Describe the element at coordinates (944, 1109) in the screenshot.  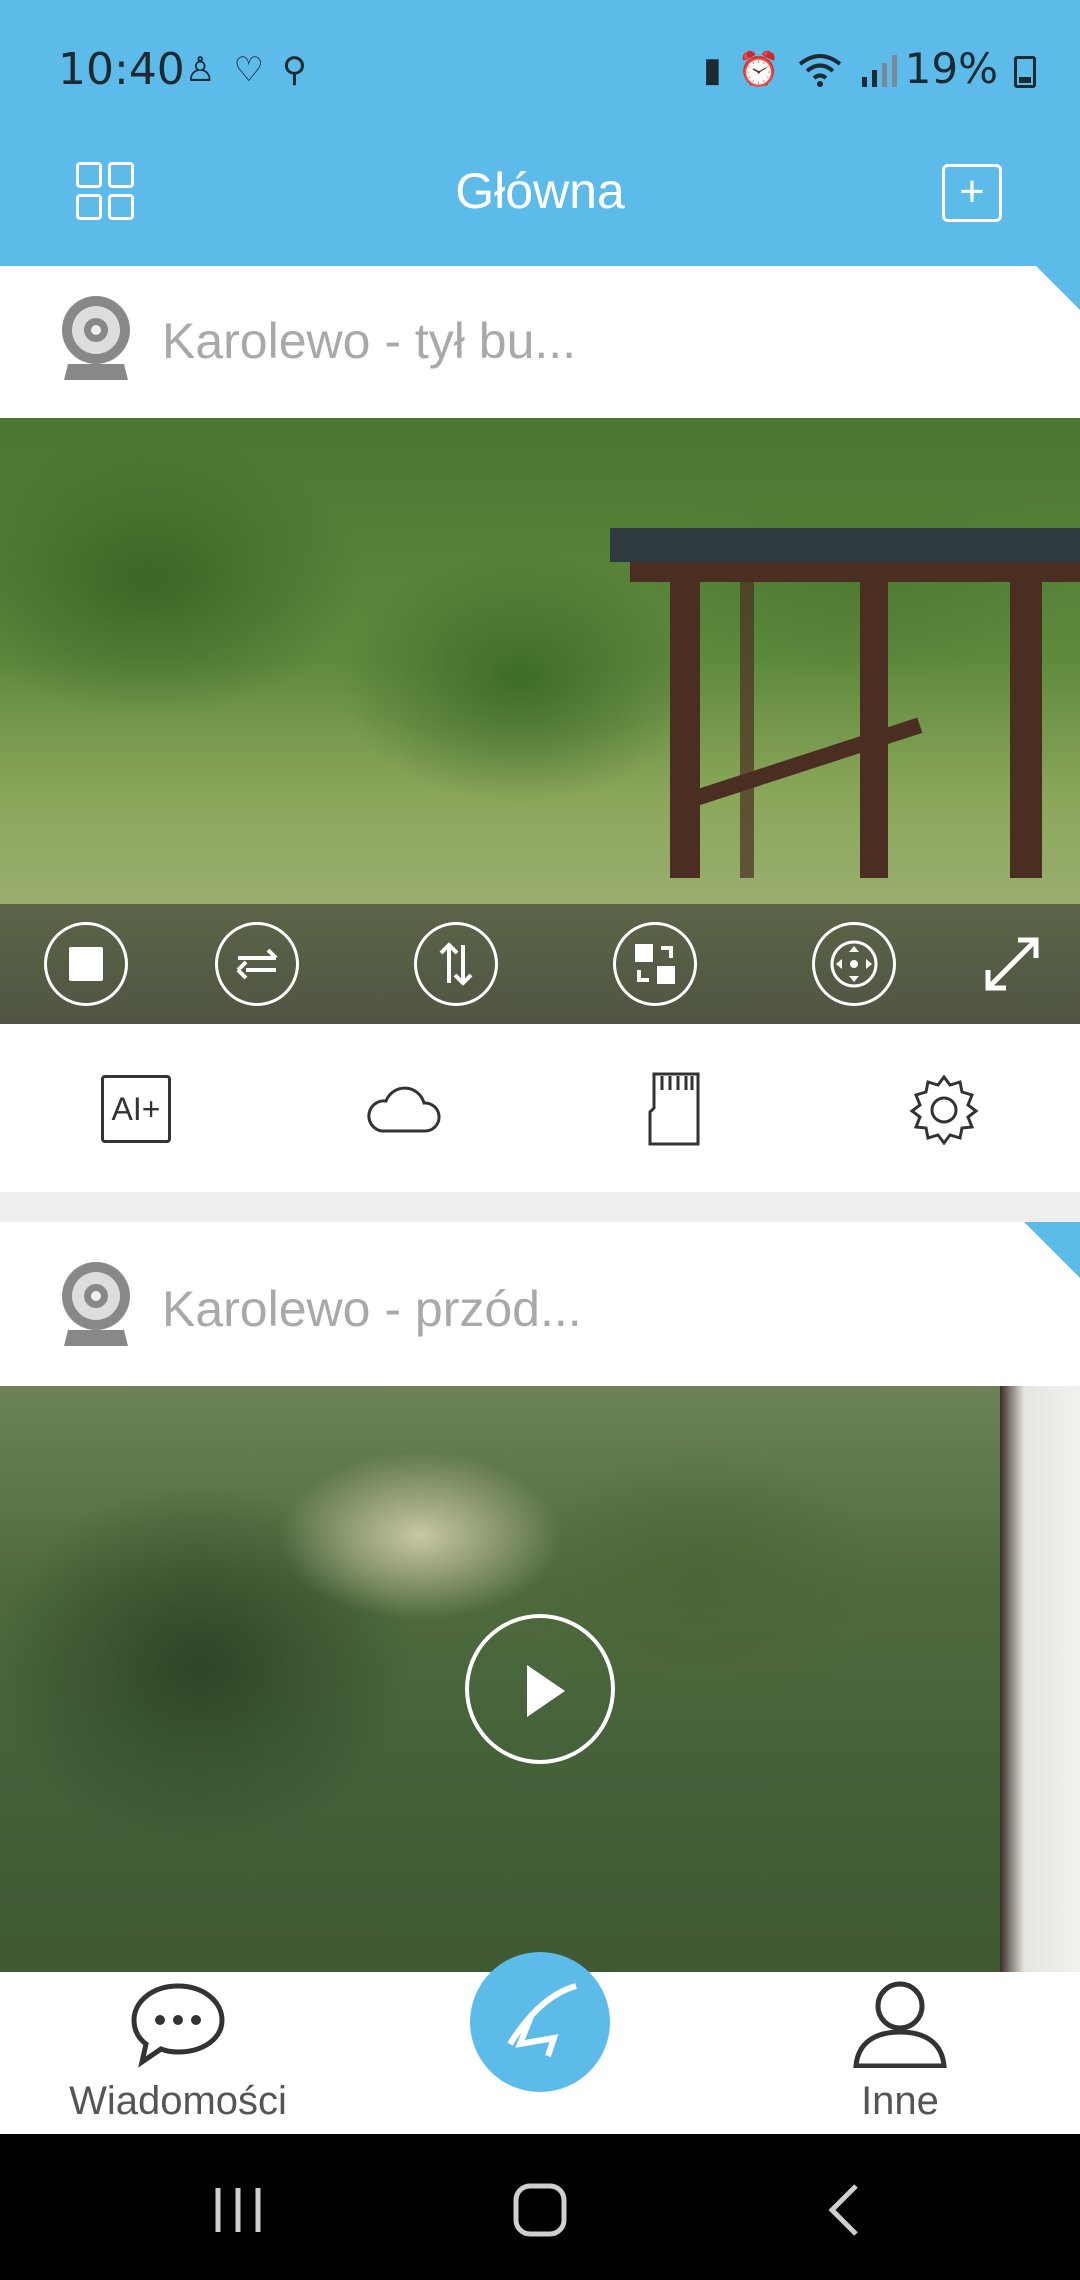
I see `settings-icon` at that location.